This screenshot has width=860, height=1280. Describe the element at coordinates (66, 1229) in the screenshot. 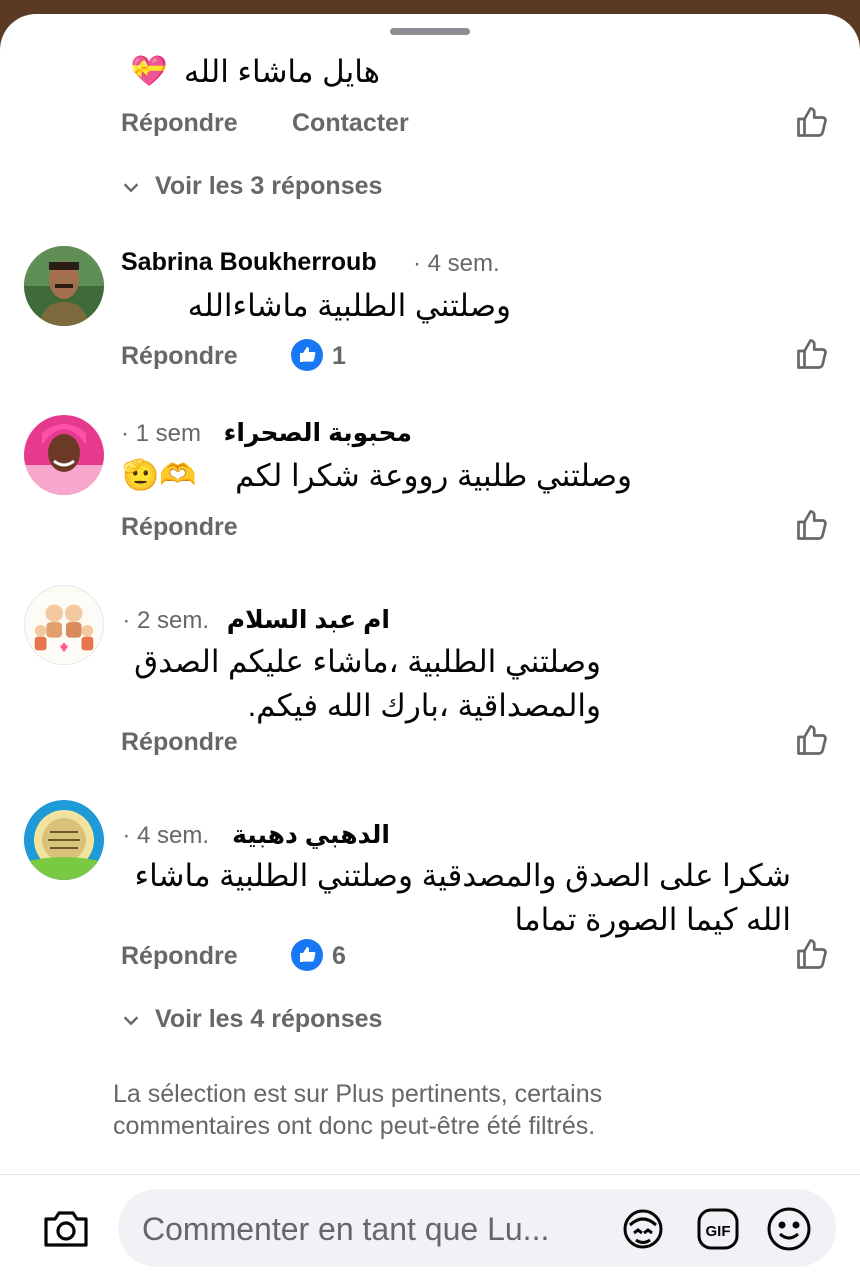

I see `camera-icon` at that location.